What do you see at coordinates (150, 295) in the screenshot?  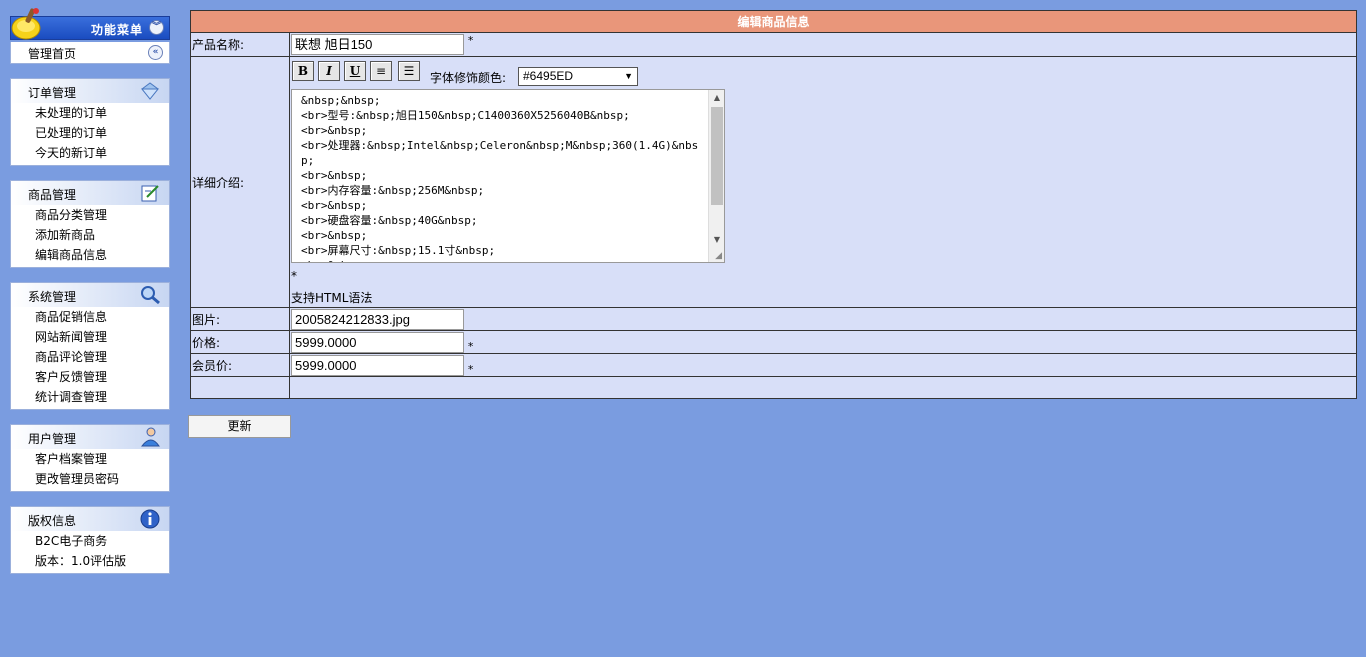 I see `search-icon` at bounding box center [150, 295].